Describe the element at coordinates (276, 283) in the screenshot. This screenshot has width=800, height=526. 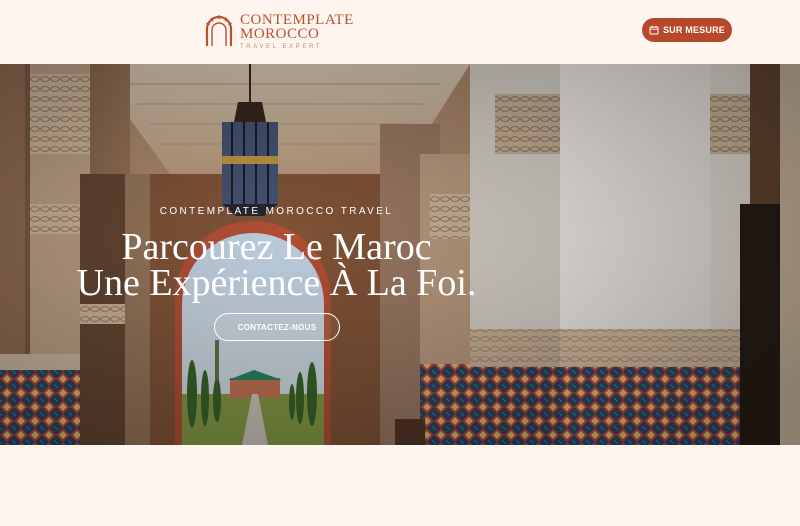
I see `hero-headline-line2: Une Expérience À La Foi.` at that location.